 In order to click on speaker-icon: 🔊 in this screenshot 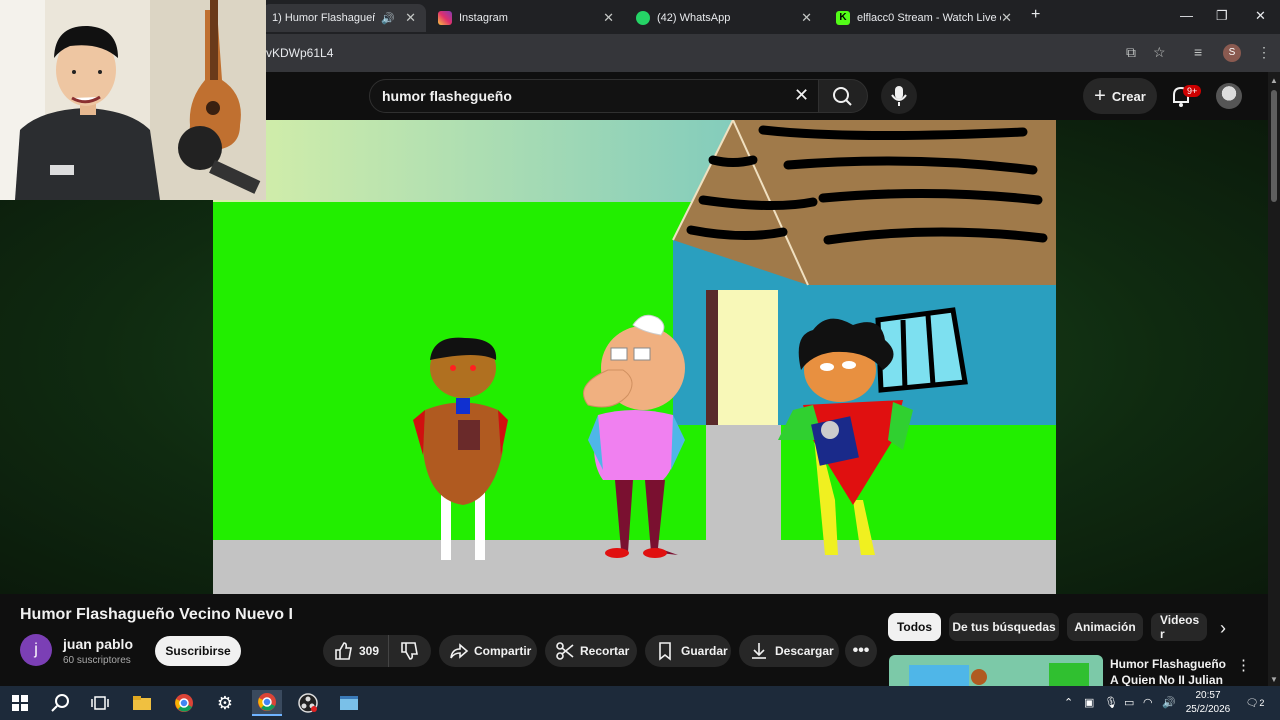, I will do `click(388, 18)`.